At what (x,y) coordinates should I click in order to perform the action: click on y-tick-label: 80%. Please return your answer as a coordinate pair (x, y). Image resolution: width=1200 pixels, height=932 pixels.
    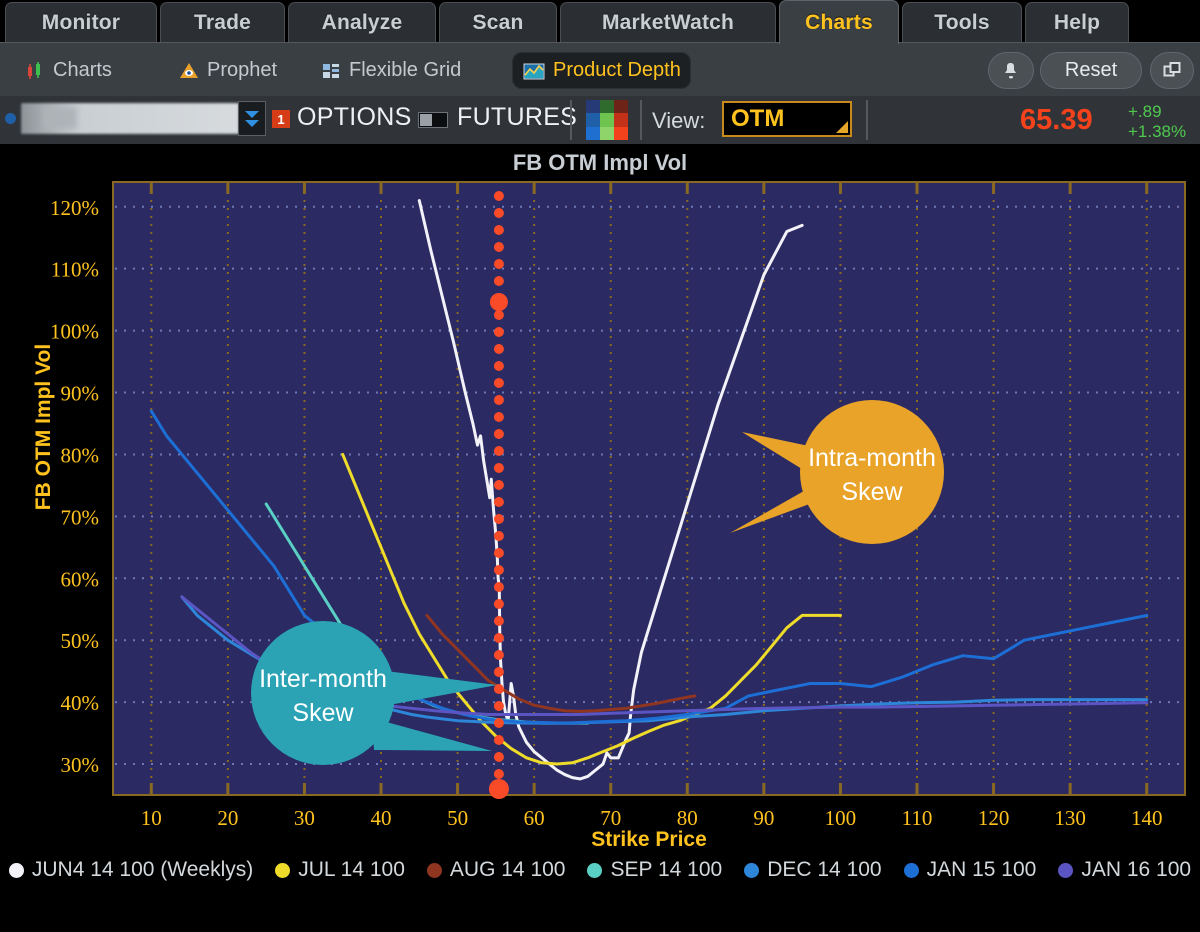
    Looking at the image, I should click on (80, 455).